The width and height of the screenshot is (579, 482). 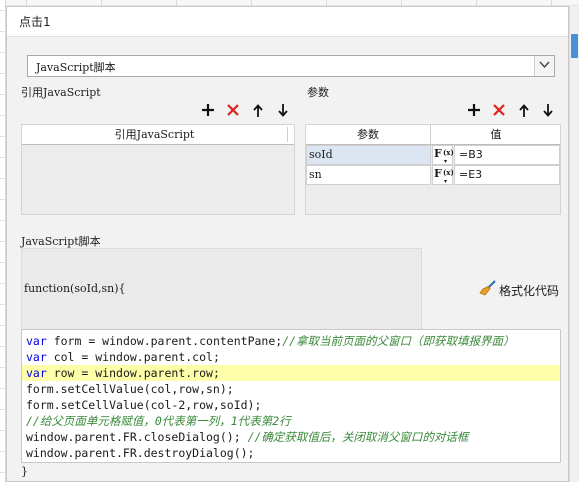 I want to click on param-value-column-header: 值, so click(x=496, y=134).